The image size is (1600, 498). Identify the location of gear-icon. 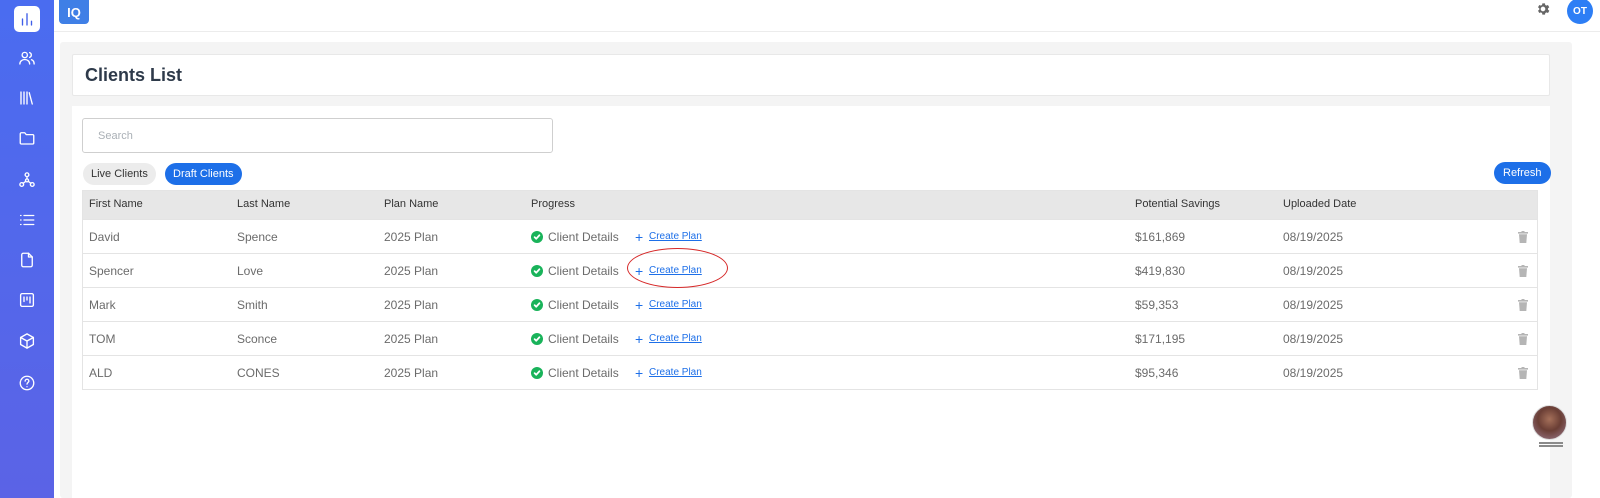
(1544, 9).